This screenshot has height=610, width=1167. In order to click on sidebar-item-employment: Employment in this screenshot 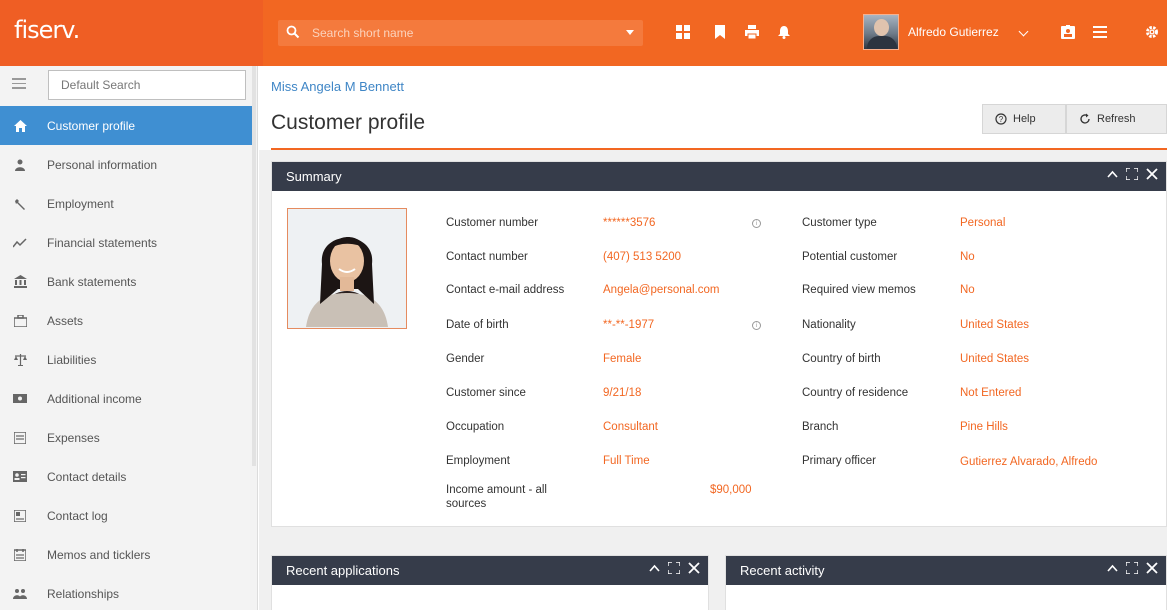, I will do `click(126, 203)`.